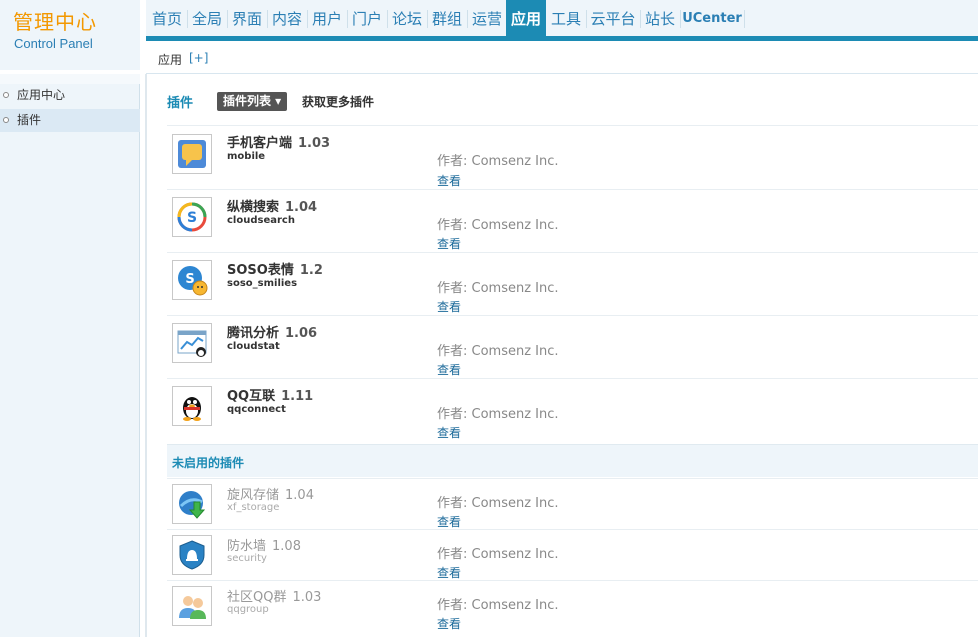 The height and width of the screenshot is (637, 978). What do you see at coordinates (192, 504) in the screenshot?
I see `xf-storage-icon` at bounding box center [192, 504].